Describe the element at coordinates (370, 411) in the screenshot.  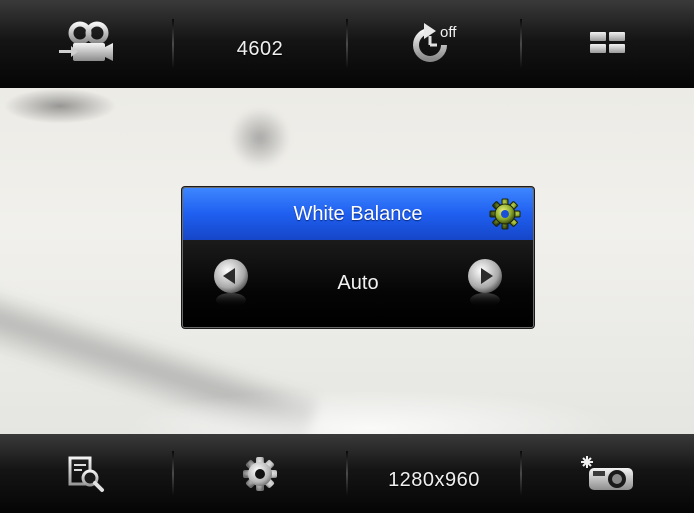
I see `viewfinder-highlight` at that location.